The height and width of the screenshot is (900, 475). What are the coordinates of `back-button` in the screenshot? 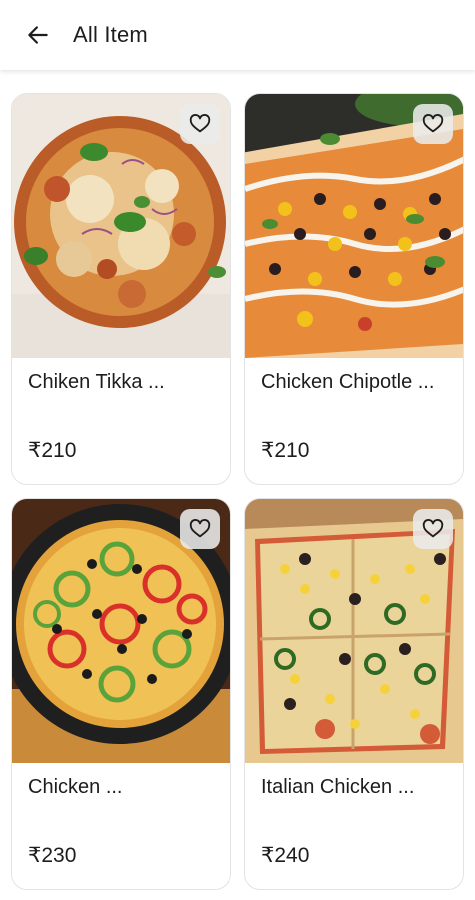 It's located at (38, 35).